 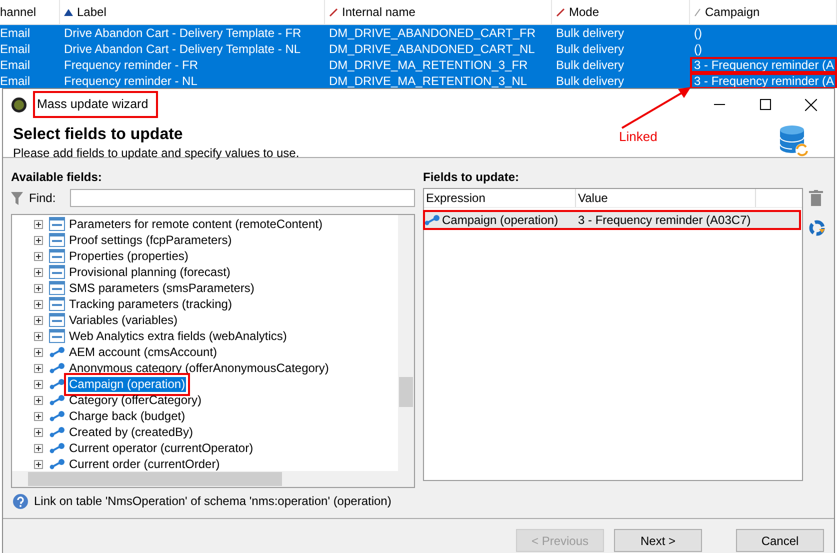 I want to click on panel-label: Fields to update:, so click(x=471, y=177).